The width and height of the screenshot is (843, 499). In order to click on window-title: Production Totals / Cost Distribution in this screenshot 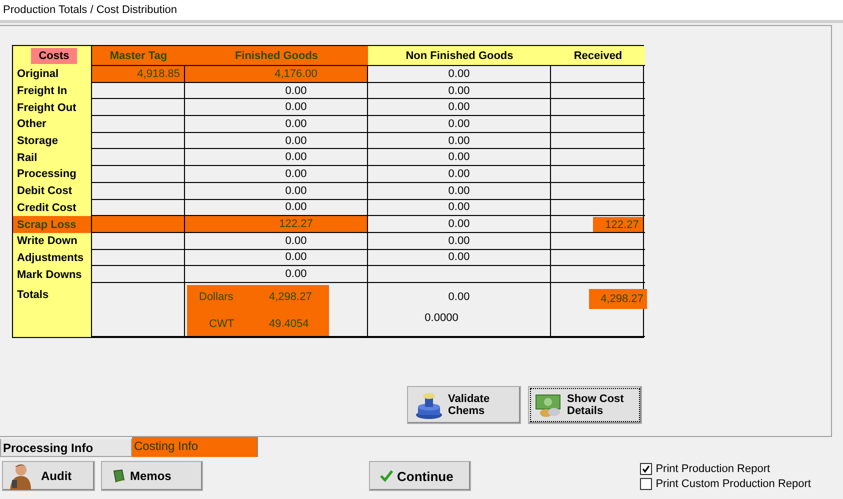, I will do `click(421, 11)`.